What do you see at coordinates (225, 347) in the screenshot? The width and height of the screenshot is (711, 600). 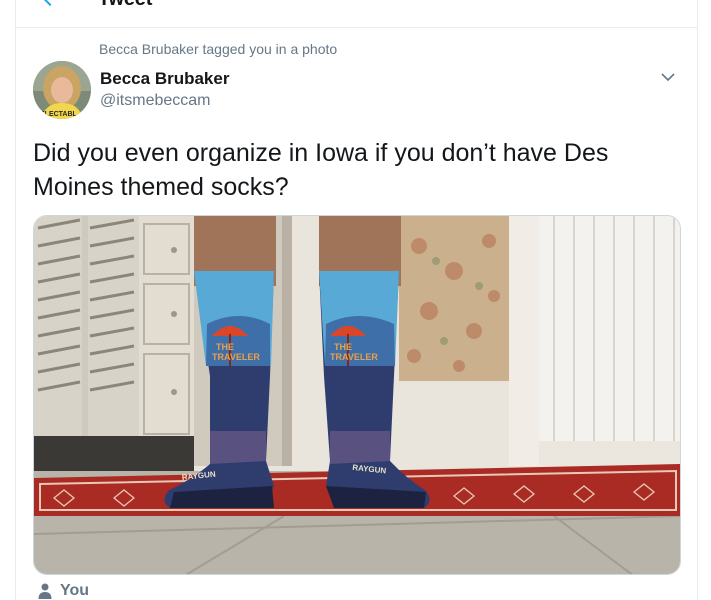 I see `sock-print-line-1: THE` at bounding box center [225, 347].